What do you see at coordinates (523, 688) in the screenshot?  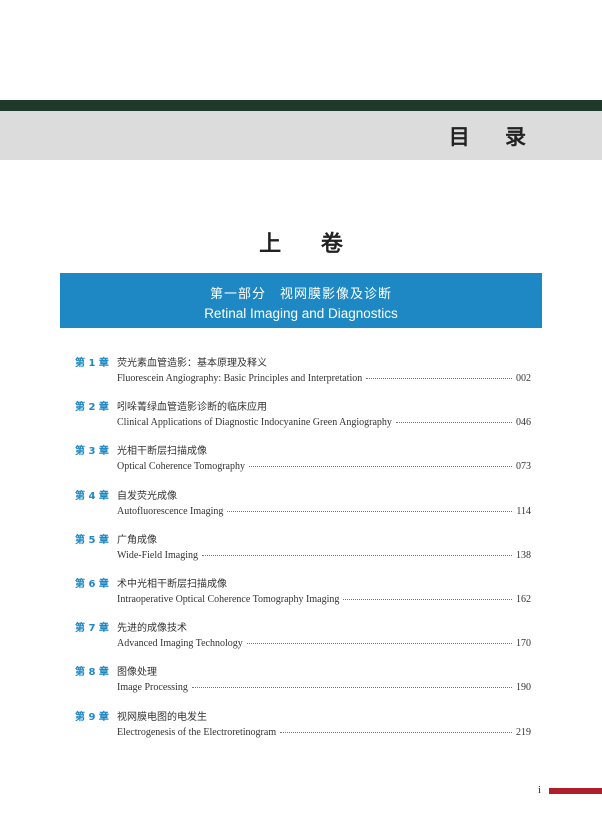 I see `page-number: 190` at bounding box center [523, 688].